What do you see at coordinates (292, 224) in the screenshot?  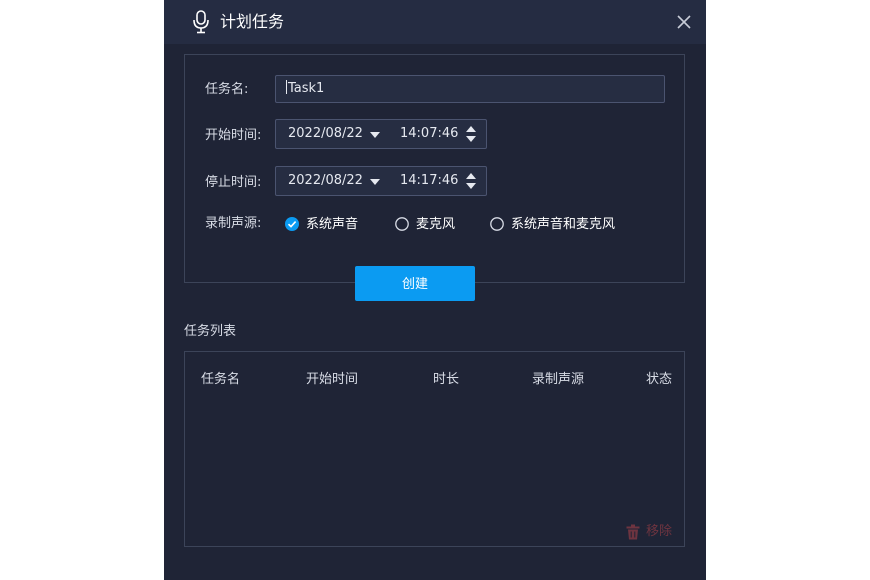 I see `radio-checked-icon` at bounding box center [292, 224].